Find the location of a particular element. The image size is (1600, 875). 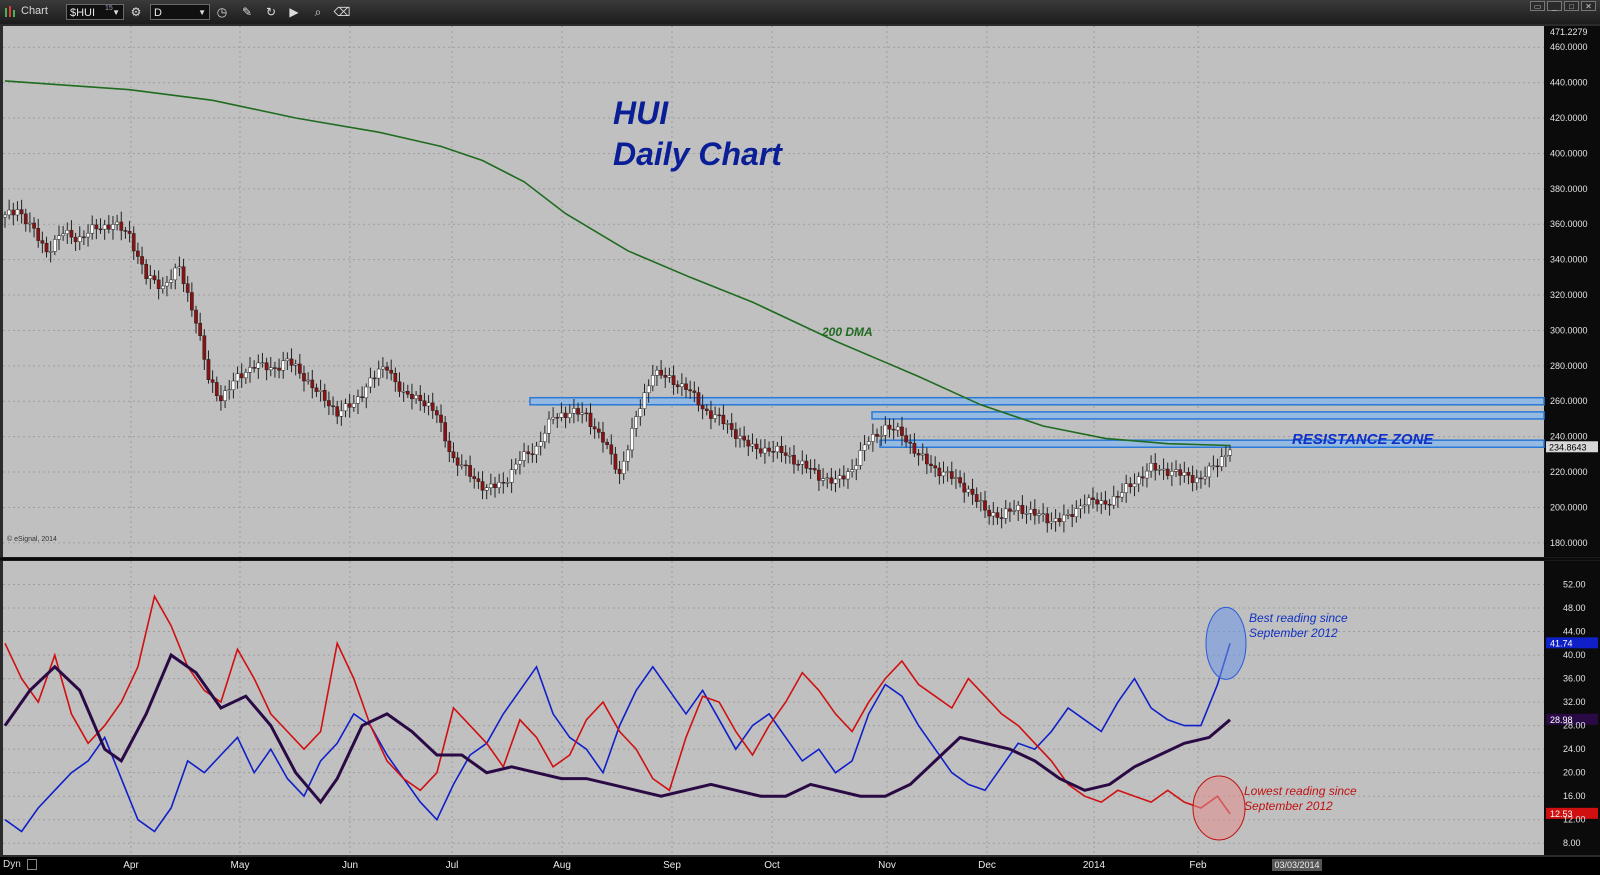

best-reading-highlight is located at coordinates (1226, 643).